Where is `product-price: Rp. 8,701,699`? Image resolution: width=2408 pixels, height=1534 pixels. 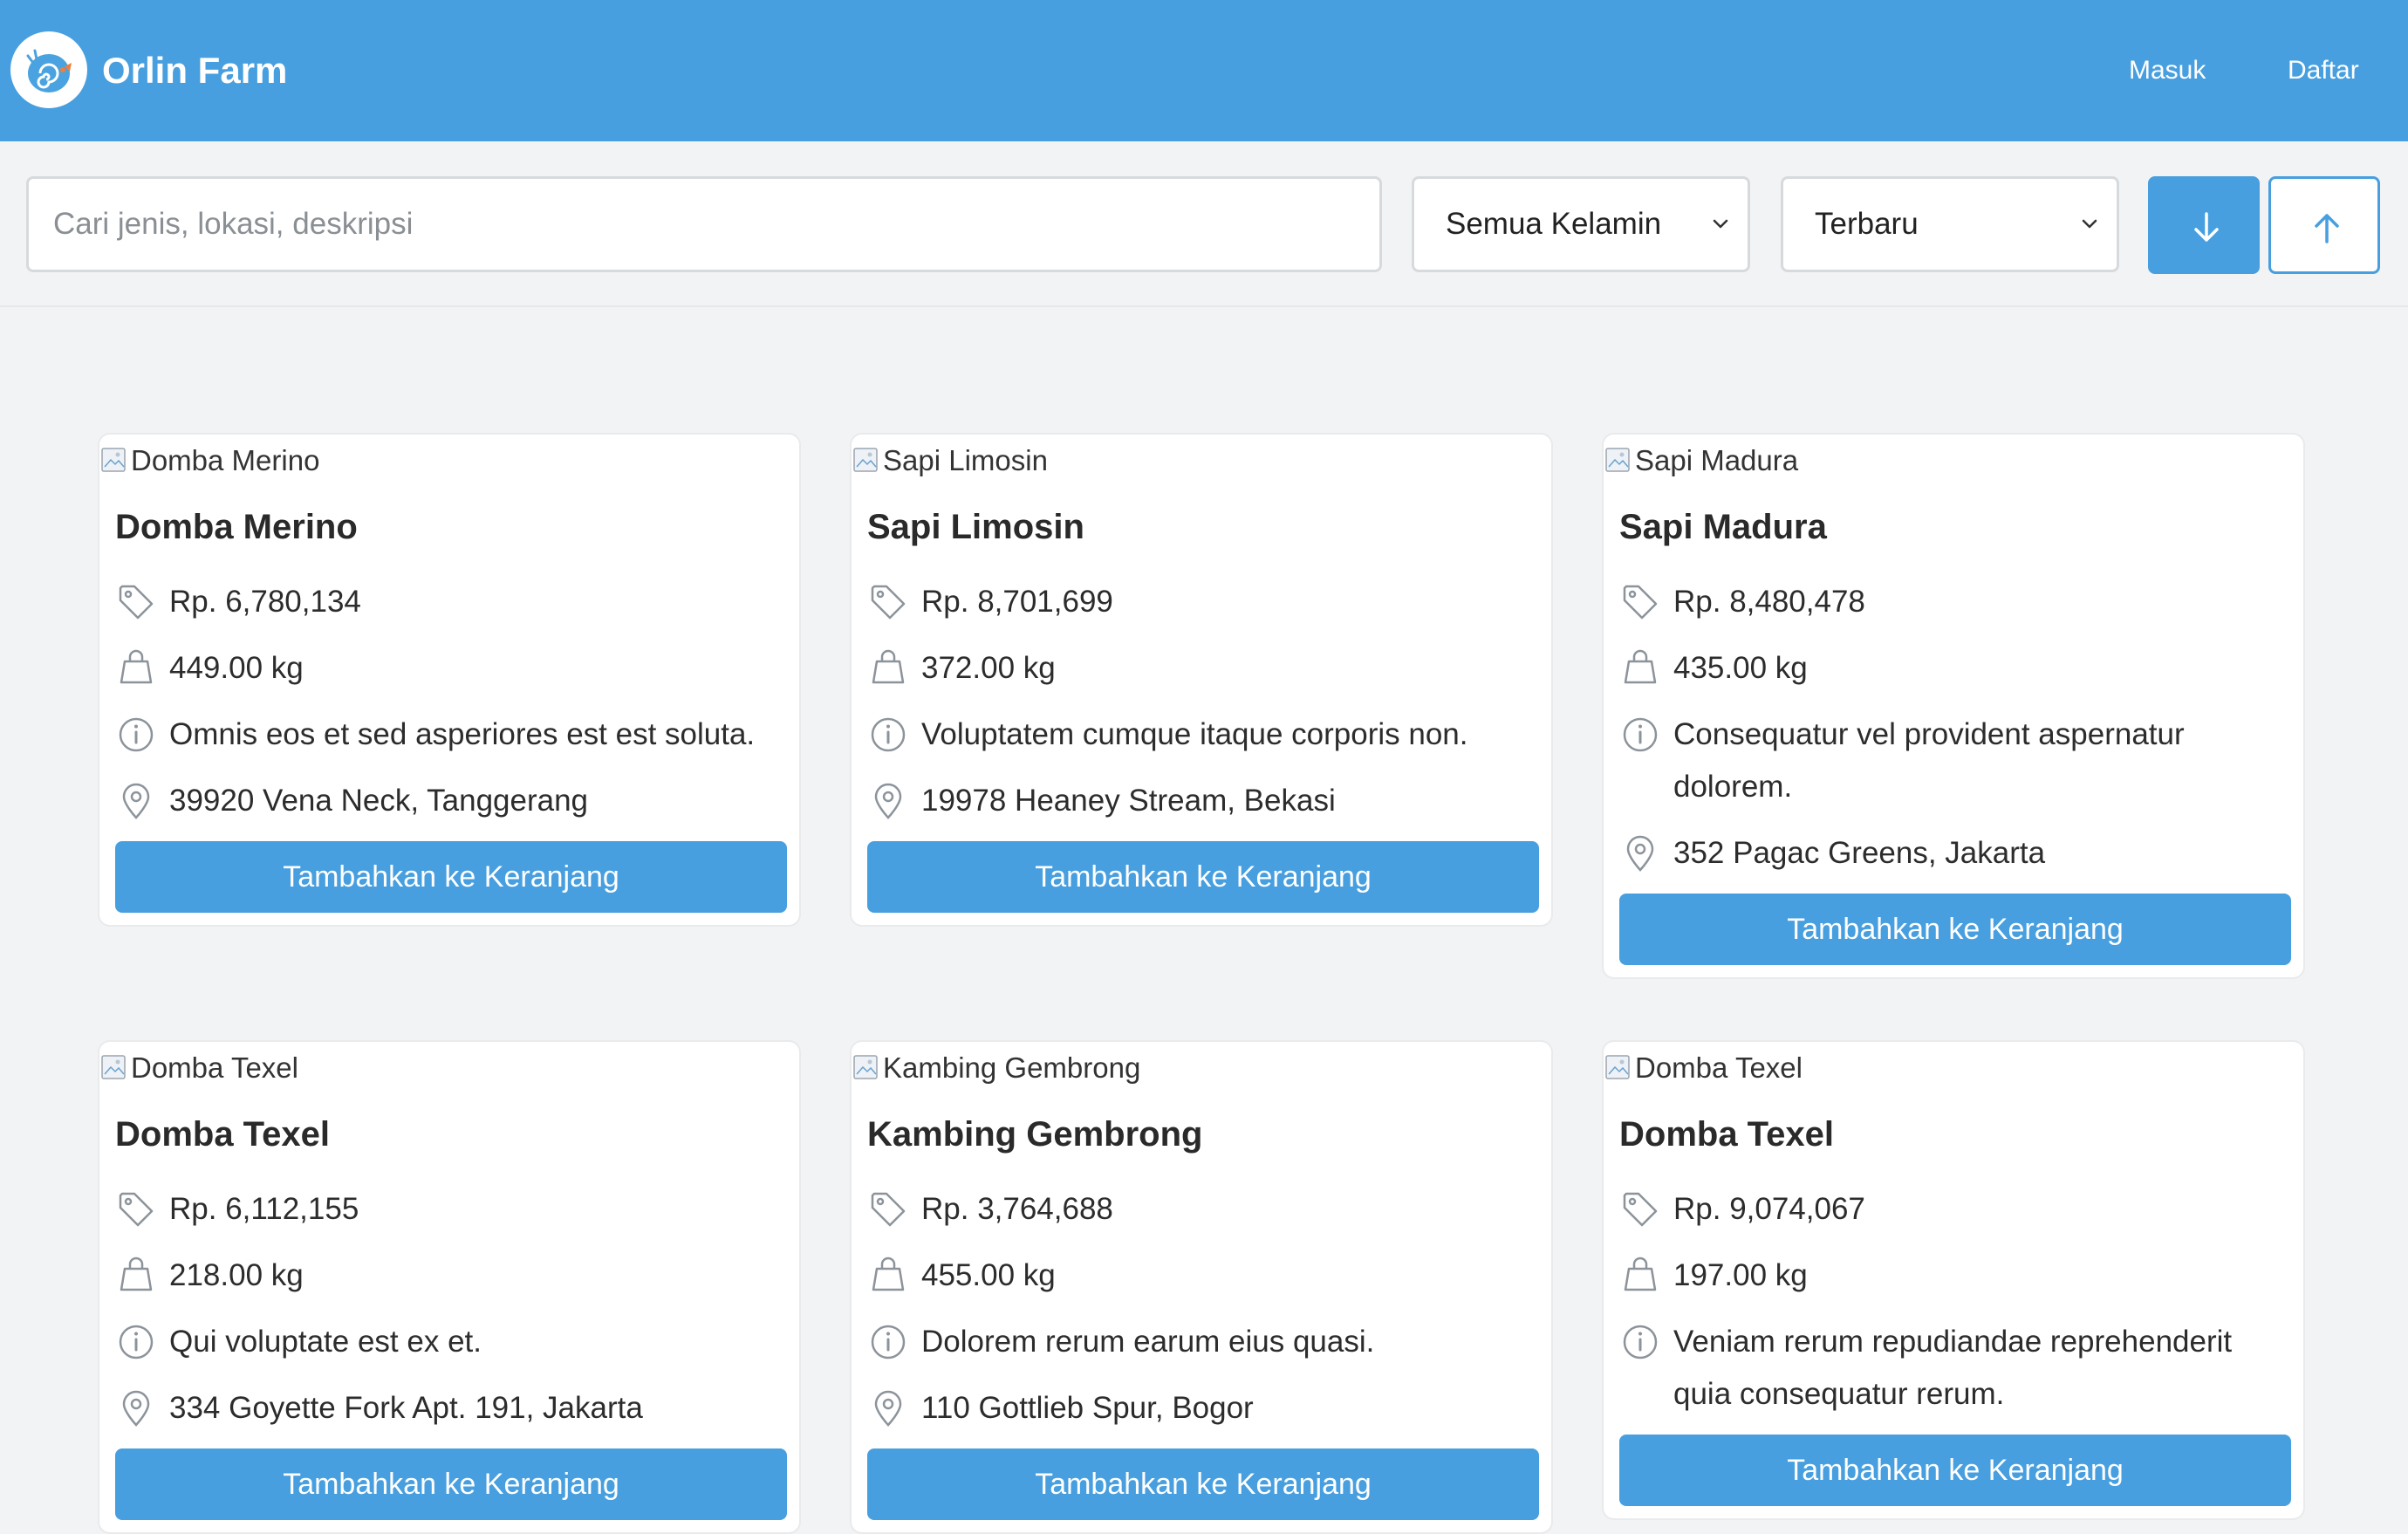 product-price: Rp. 8,701,699 is located at coordinates (1203, 603).